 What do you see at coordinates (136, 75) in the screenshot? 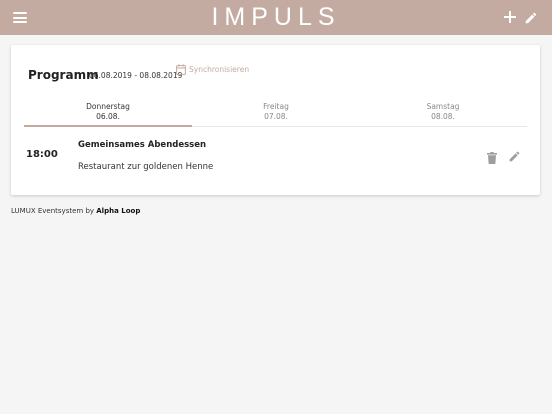
I see `date-range: 06.08.2019 - 08.08.2019` at bounding box center [136, 75].